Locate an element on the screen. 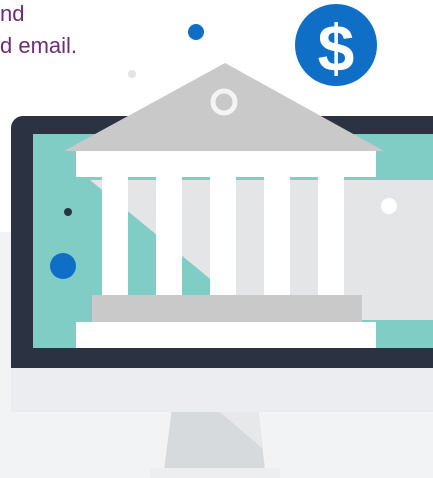 The height and width of the screenshot is (478, 433). dollar-sign-icon: $ is located at coordinates (336, 45).